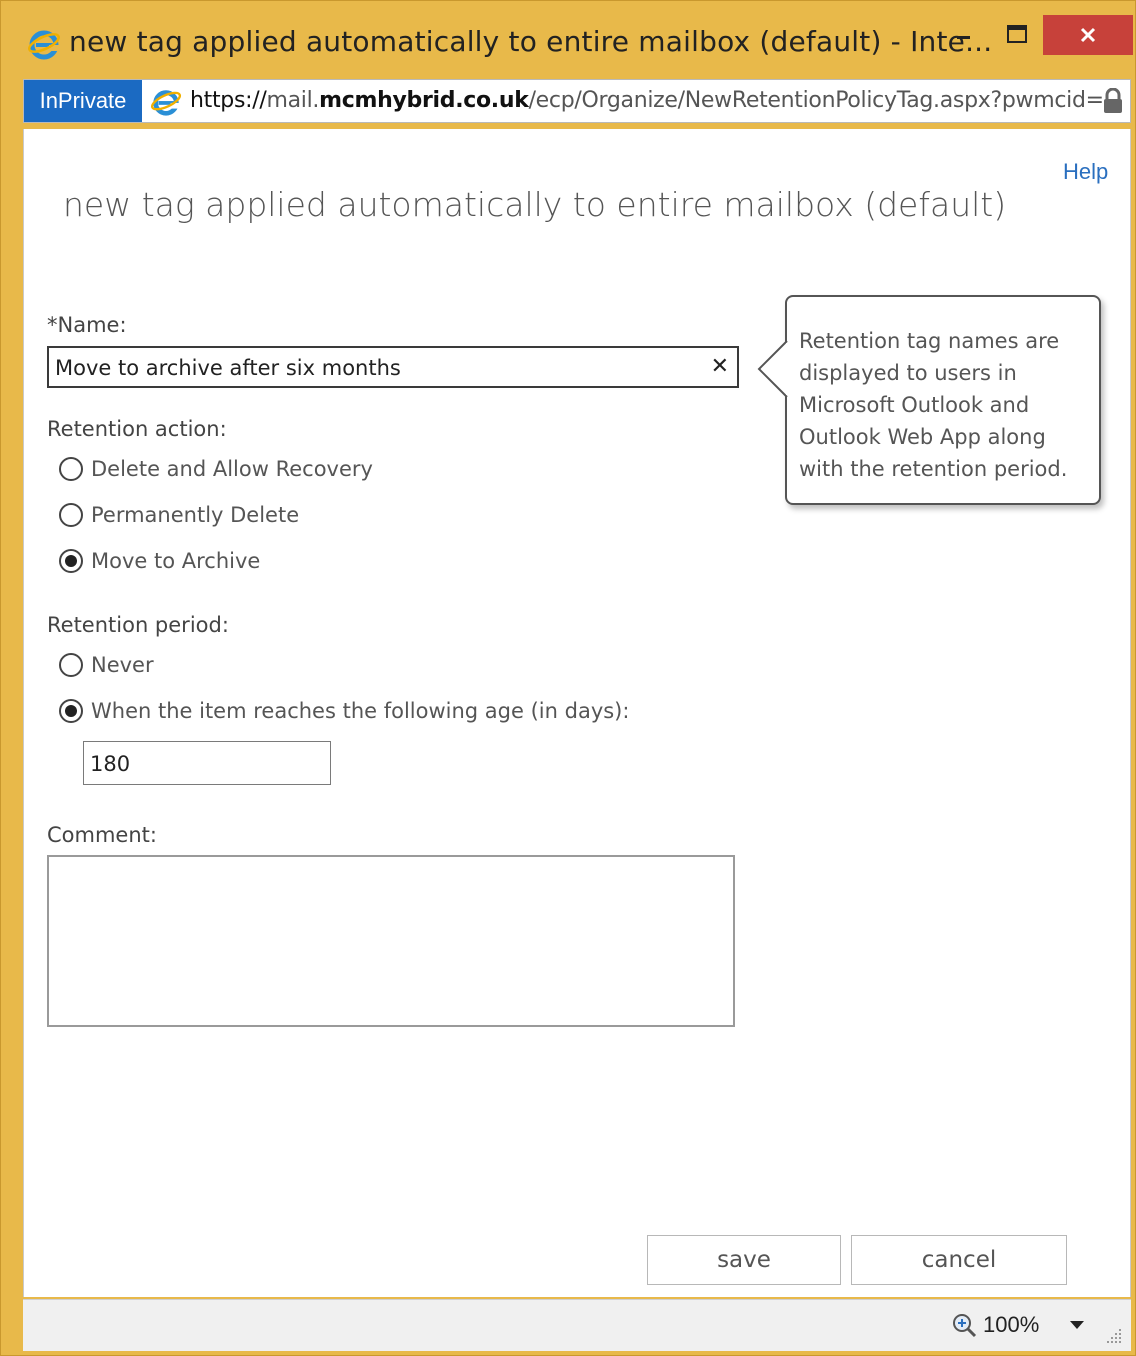  What do you see at coordinates (1077, 1325) in the screenshot?
I see `chevron-down-icon` at bounding box center [1077, 1325].